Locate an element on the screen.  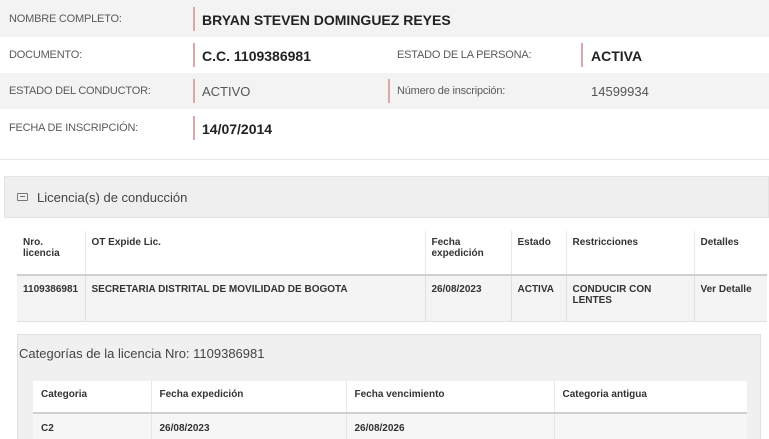
col-fecha-vencimiento: Fecha vencimiento is located at coordinates (450, 397).